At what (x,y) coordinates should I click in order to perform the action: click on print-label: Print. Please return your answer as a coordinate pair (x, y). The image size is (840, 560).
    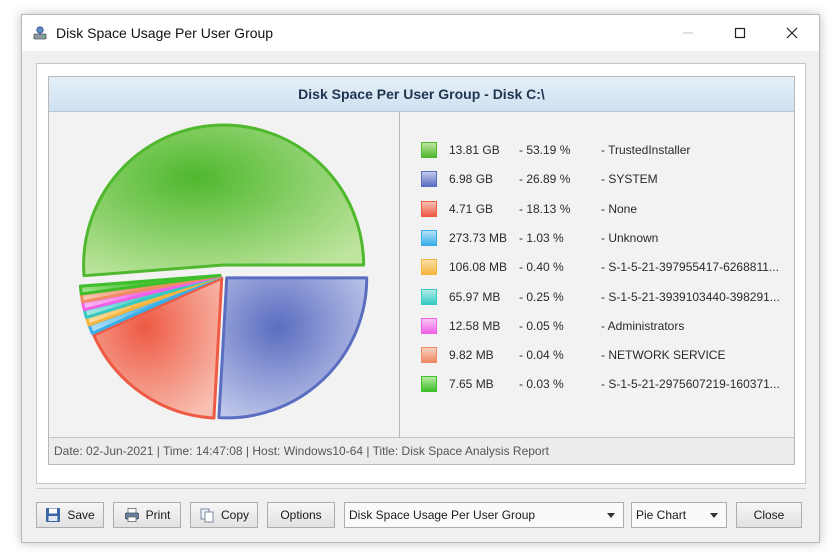
    Looking at the image, I should click on (158, 515).